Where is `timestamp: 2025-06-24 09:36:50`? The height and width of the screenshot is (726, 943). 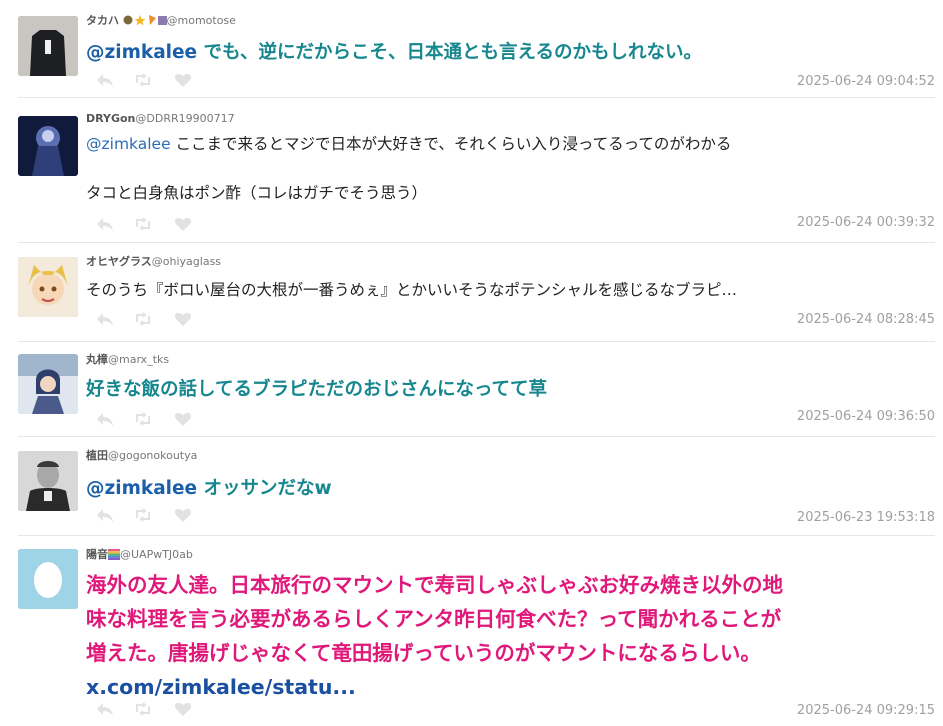
timestamp: 2025-06-24 09:36:50 is located at coordinates (866, 416).